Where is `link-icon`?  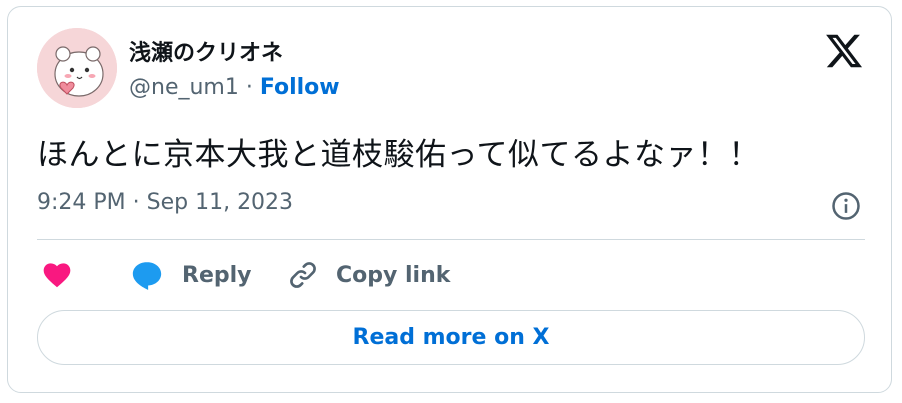 link-icon is located at coordinates (303, 275).